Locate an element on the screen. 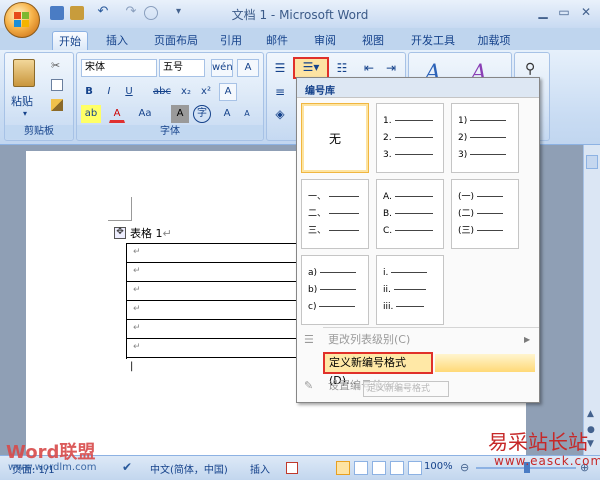  minimize-icon: ▁ is located at coordinates (543, 12).